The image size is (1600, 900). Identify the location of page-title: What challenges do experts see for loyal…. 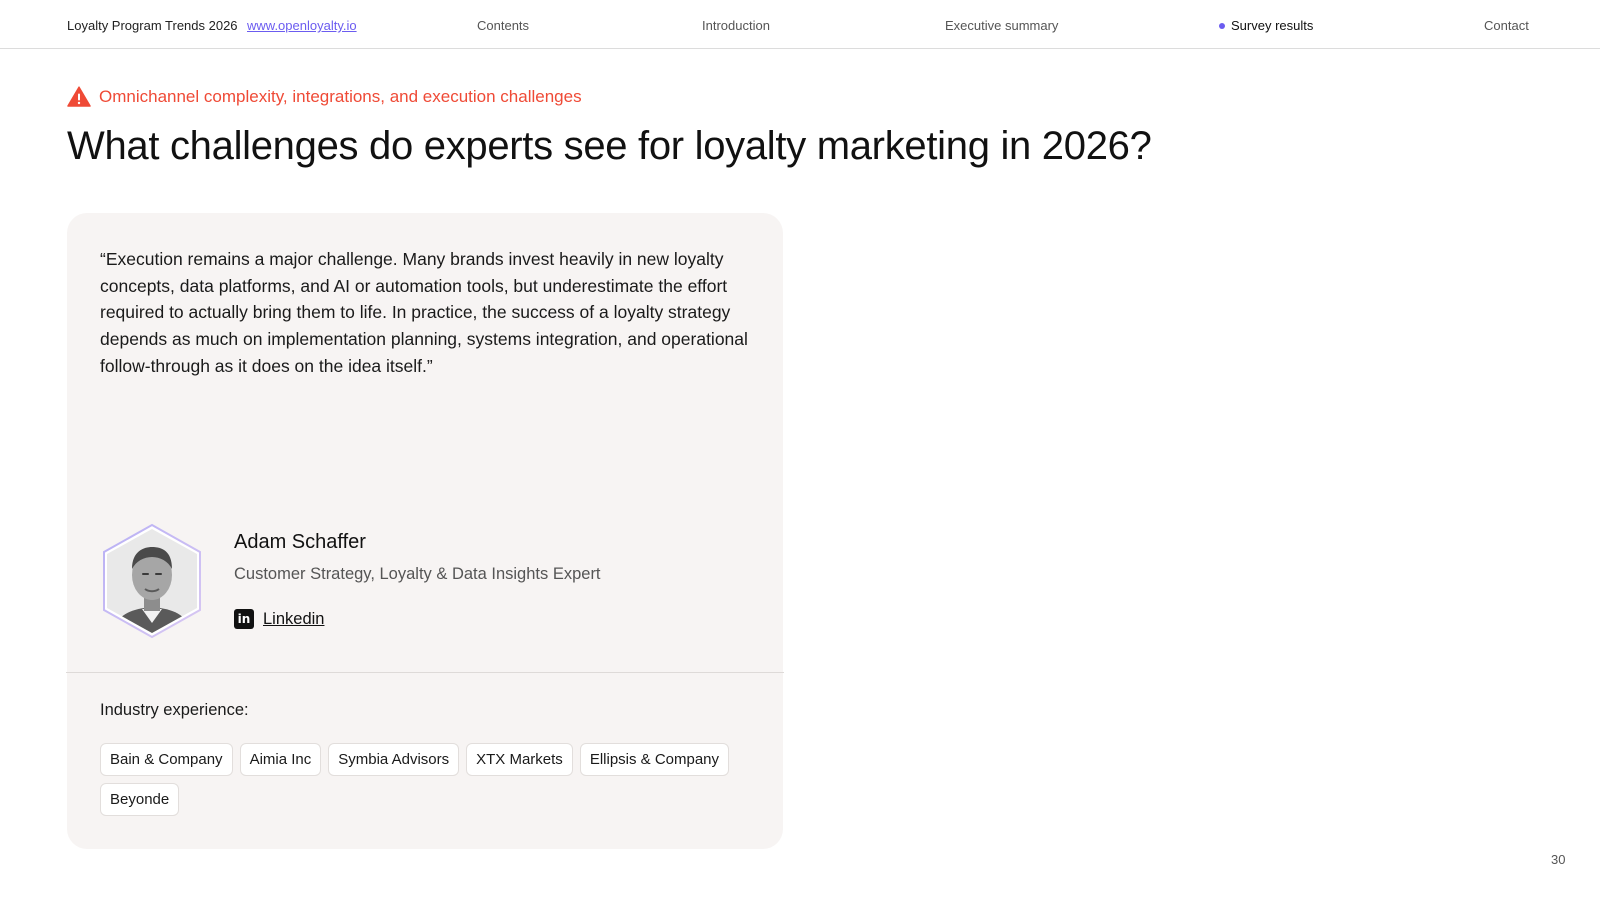
(609, 146).